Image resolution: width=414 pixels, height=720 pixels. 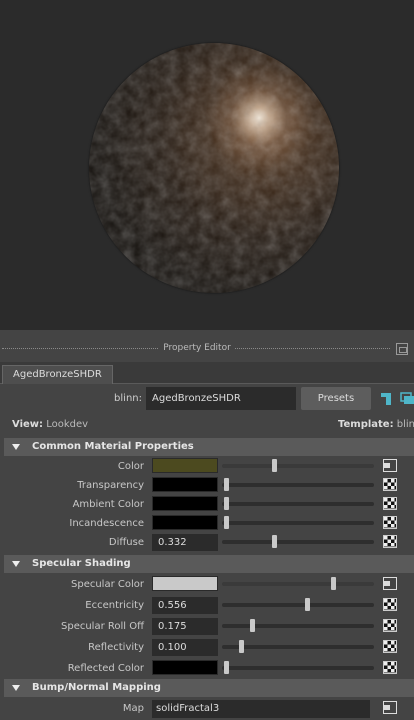 What do you see at coordinates (185, 605) in the screenshot?
I see `value-field: 0.556` at bounding box center [185, 605].